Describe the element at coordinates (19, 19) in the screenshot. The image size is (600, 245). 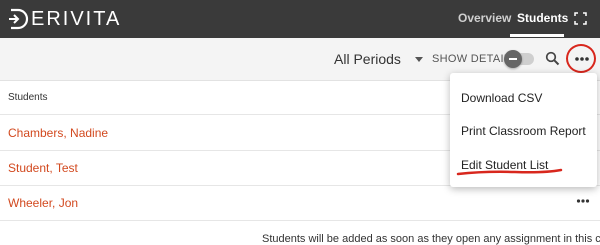
I see `derivita-logo-icon` at that location.